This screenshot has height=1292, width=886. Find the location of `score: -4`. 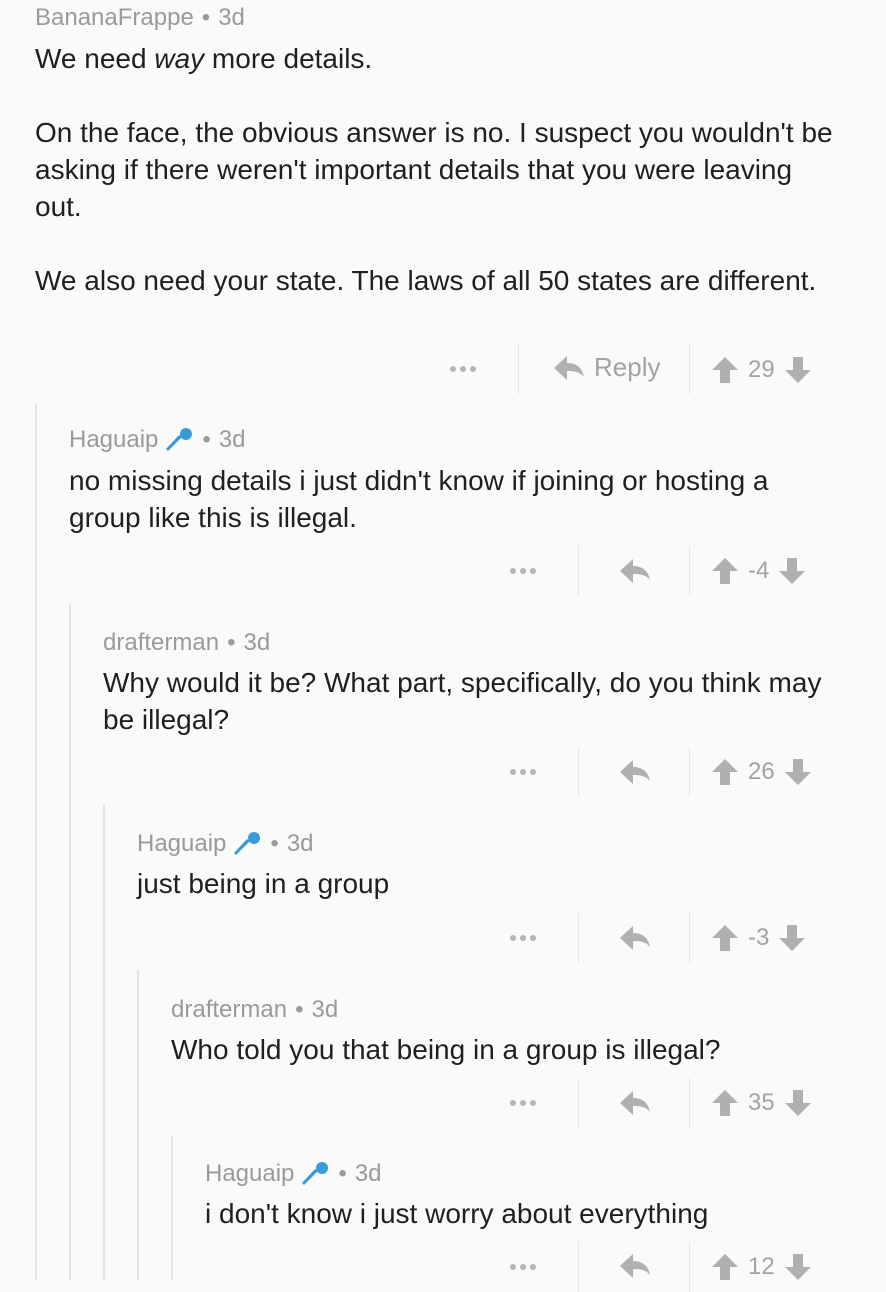

score: -4 is located at coordinates (759, 570).